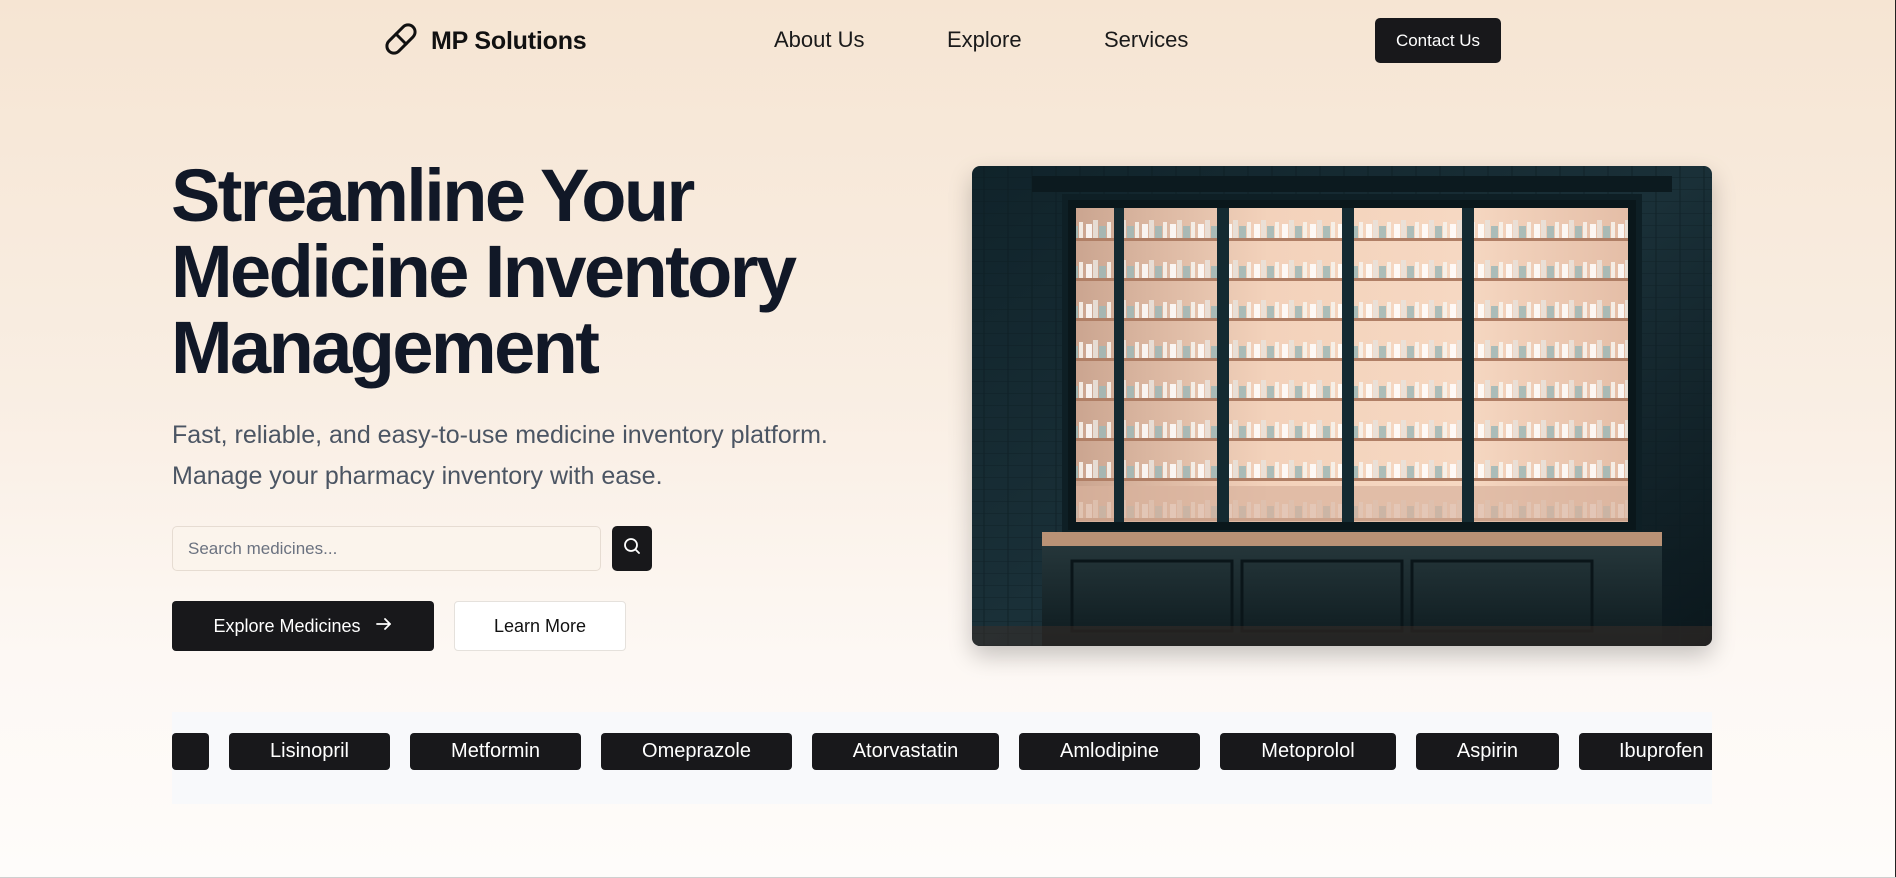 The width and height of the screenshot is (1896, 878). Describe the element at coordinates (1645, 751) in the screenshot. I see `medicine-chip: Ibuprofen` at that location.